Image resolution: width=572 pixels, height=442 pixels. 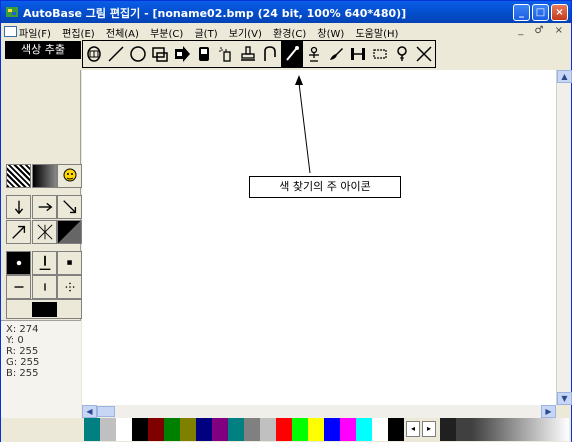 What do you see at coordinates (380, 54) in the screenshot?
I see `marquee-icon` at bounding box center [380, 54].